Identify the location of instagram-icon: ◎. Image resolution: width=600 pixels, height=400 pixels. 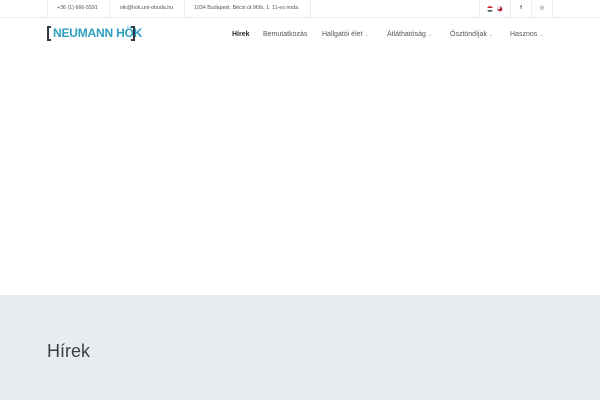
(542, 8).